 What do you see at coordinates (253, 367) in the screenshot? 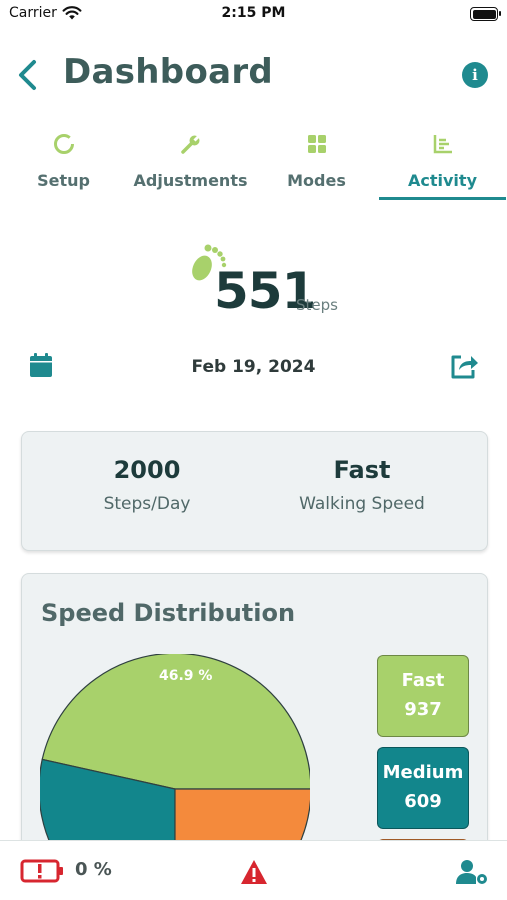
I see `selected-date: Feb 19, 2024` at bounding box center [253, 367].